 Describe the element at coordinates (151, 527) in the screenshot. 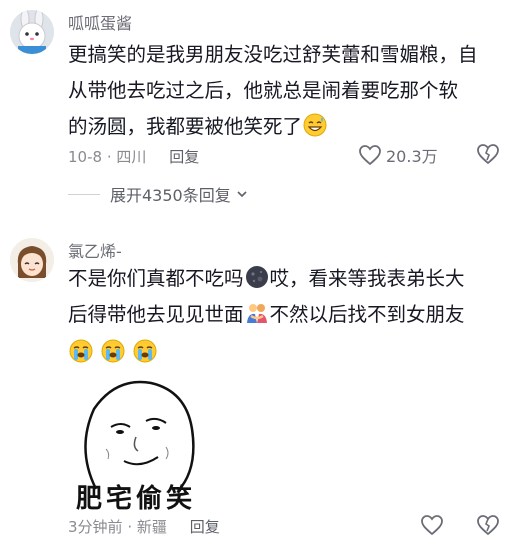

I see `comment-location: 新疆` at that location.